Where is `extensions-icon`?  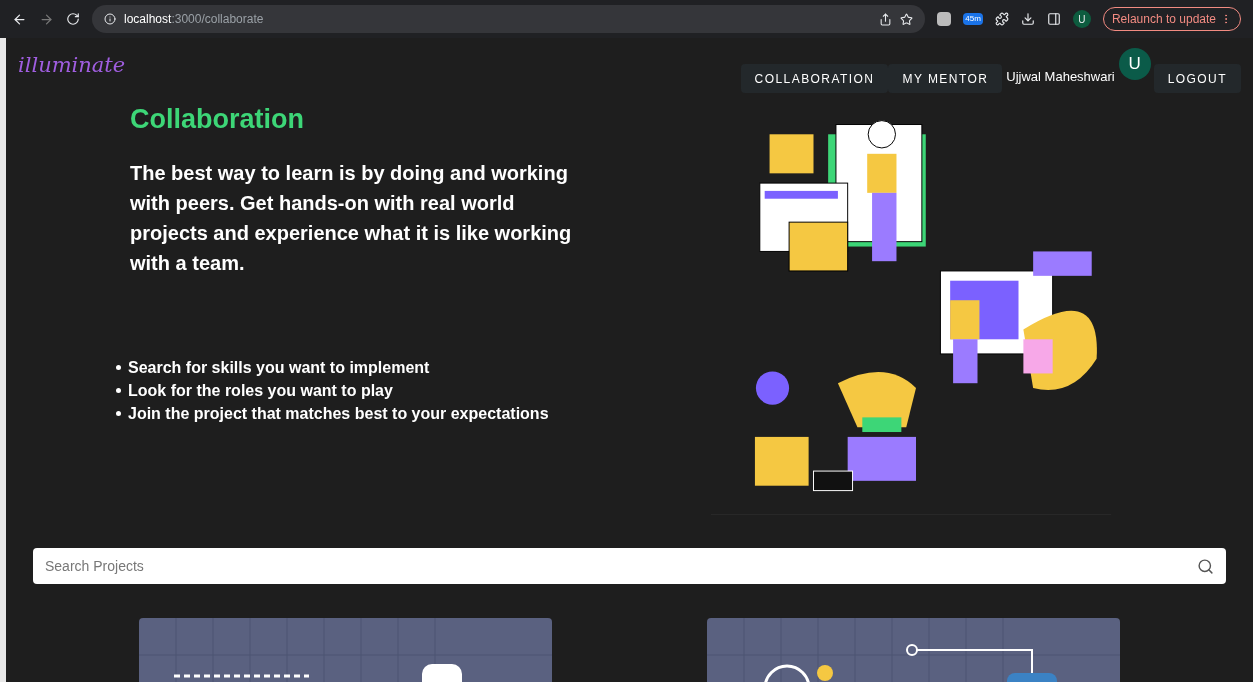
extensions-icon is located at coordinates (1001, 19).